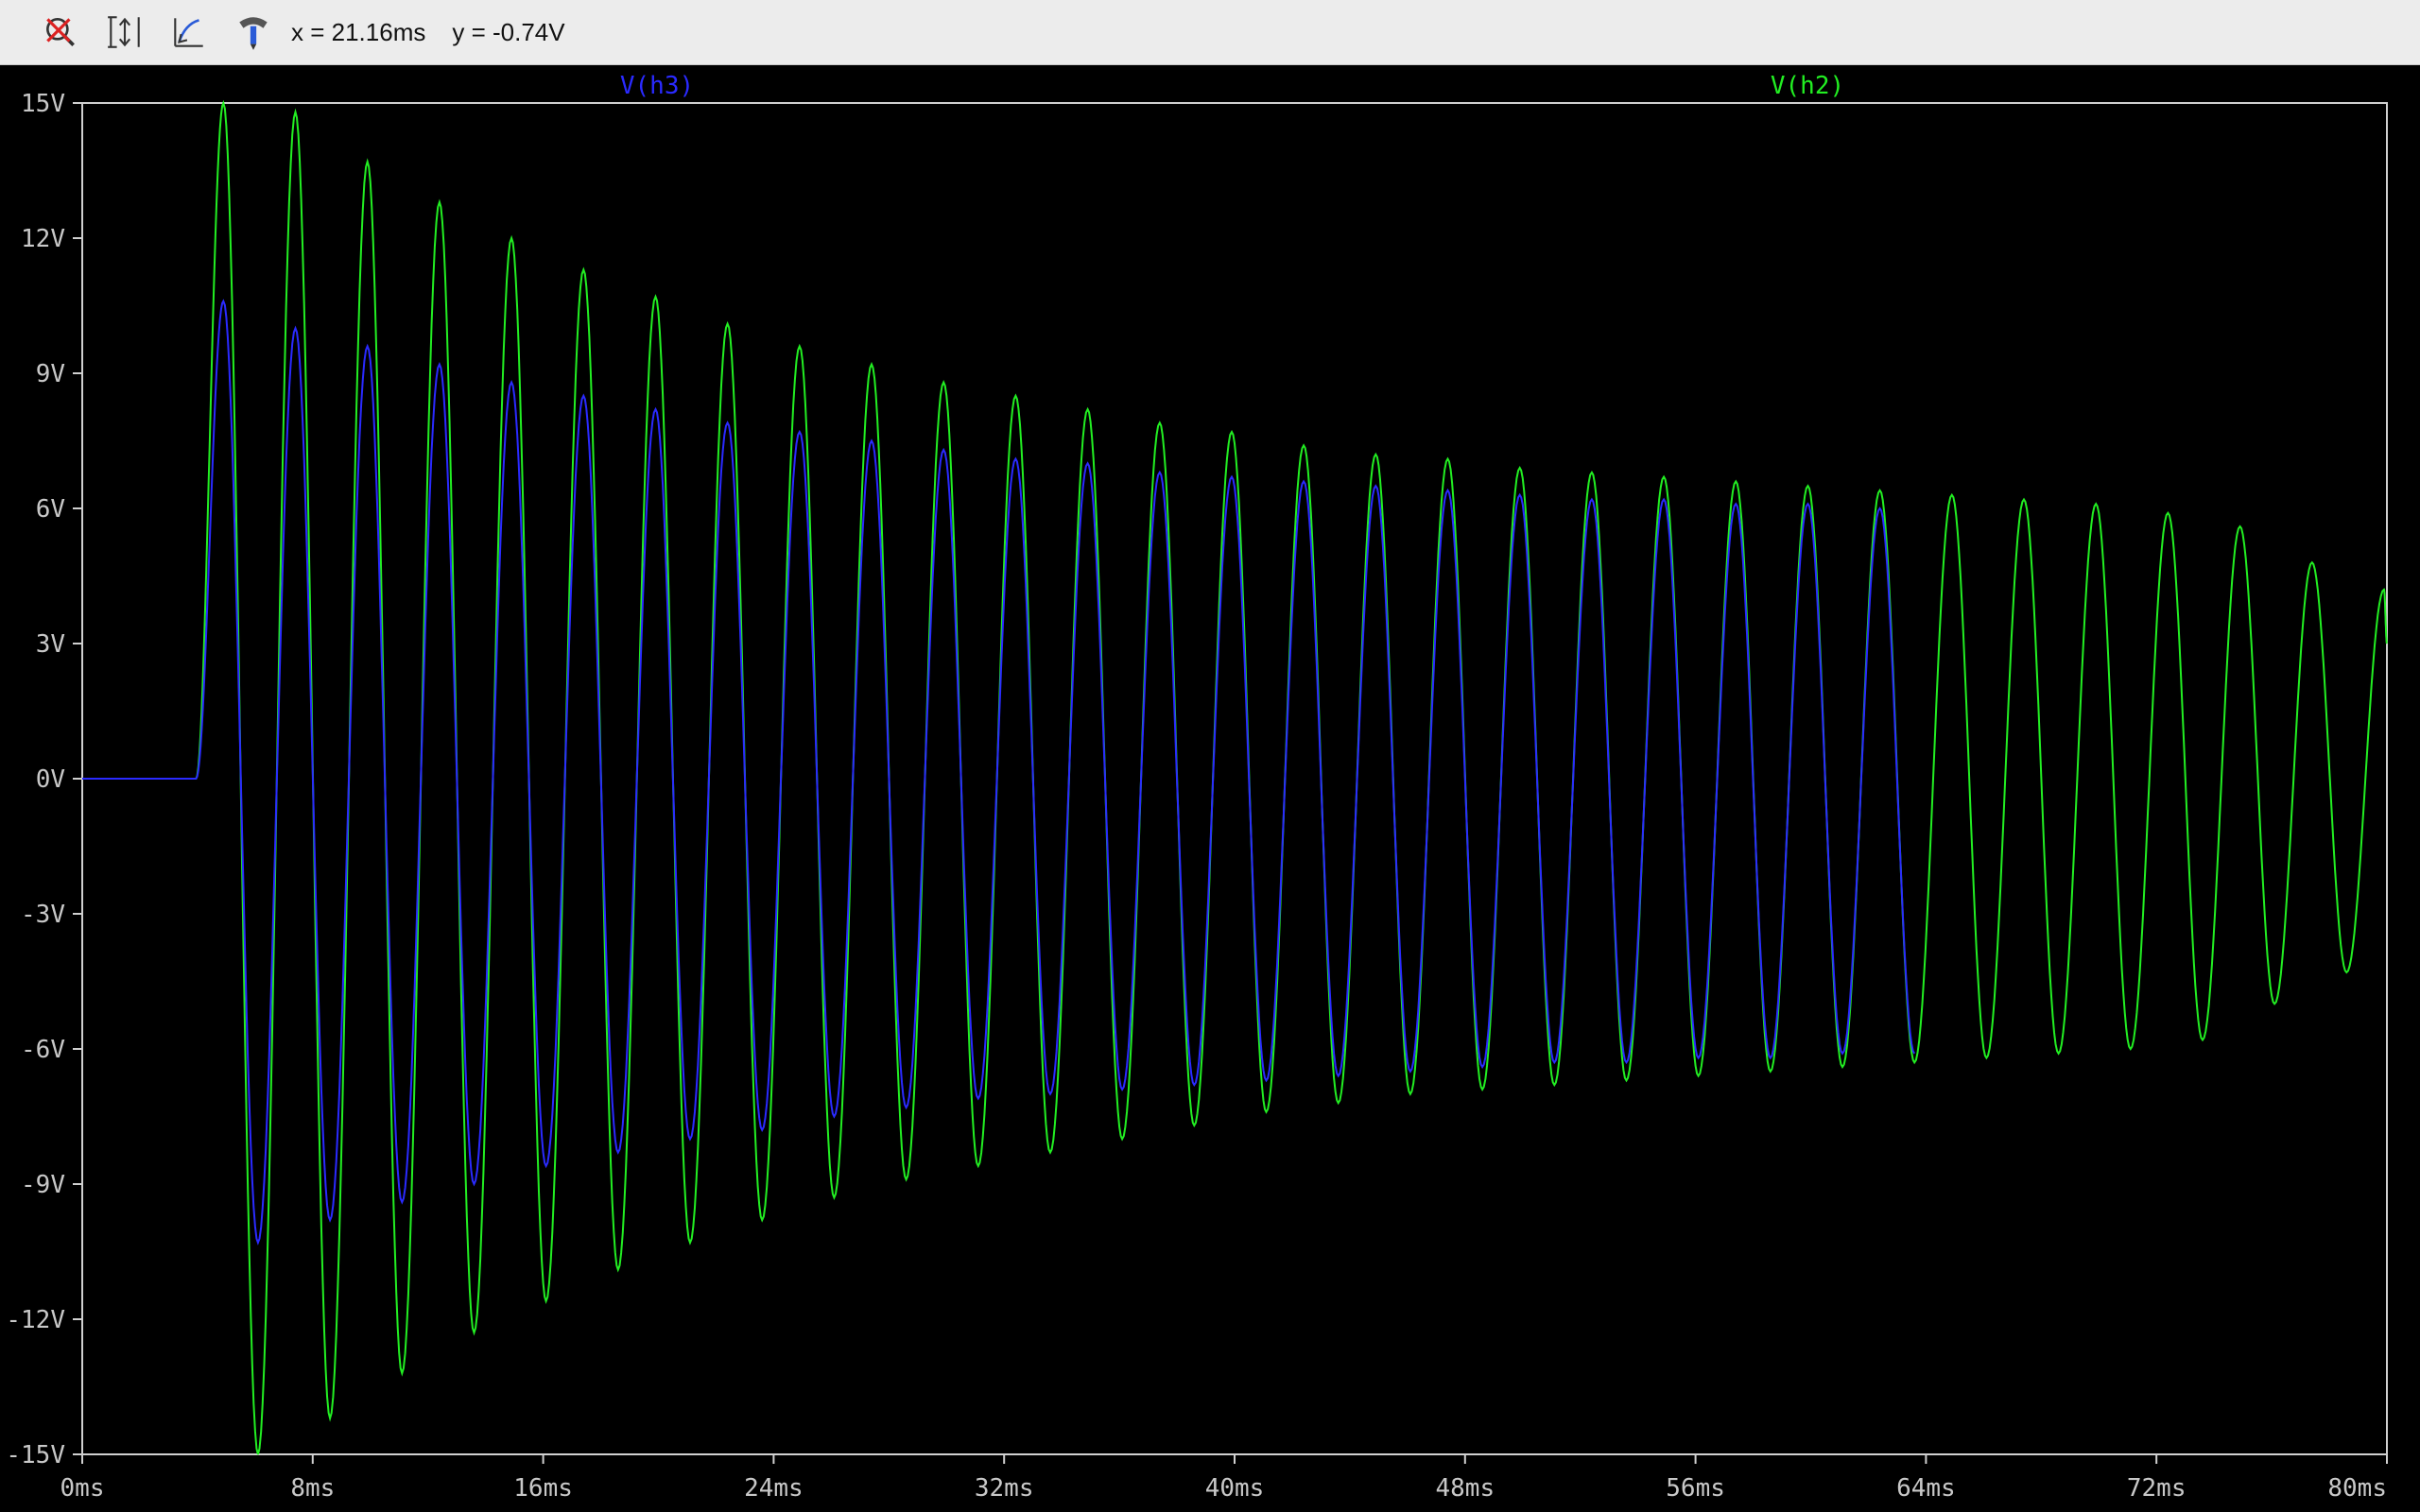 This screenshot has width=2420, height=1512. What do you see at coordinates (124, 32) in the screenshot?
I see `autorange-y-icon` at bounding box center [124, 32].